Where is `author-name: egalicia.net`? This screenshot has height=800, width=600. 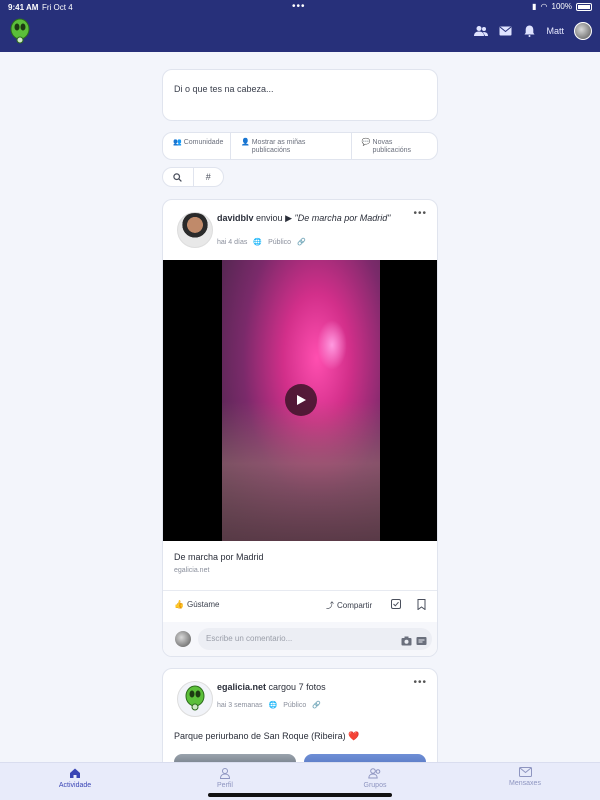
author-name: egalicia.net is located at coordinates (241, 687).